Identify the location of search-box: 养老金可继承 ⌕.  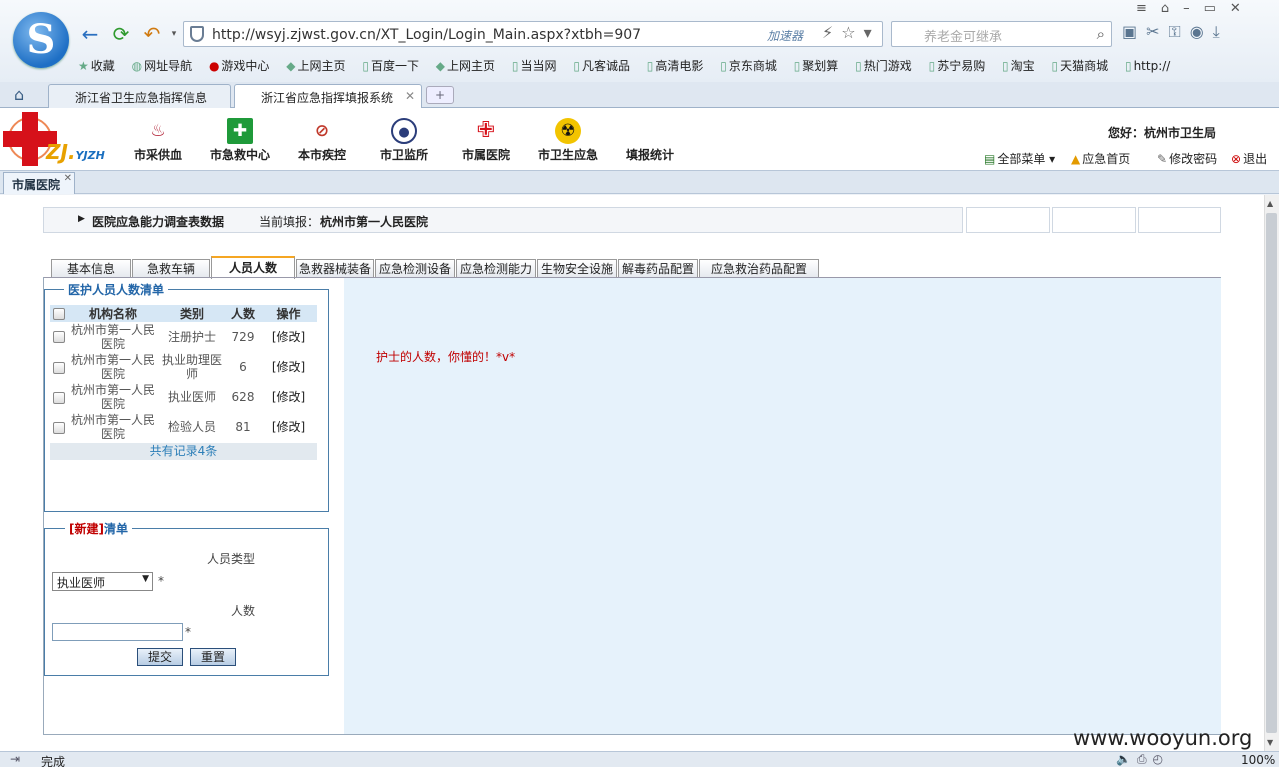
(1001, 34).